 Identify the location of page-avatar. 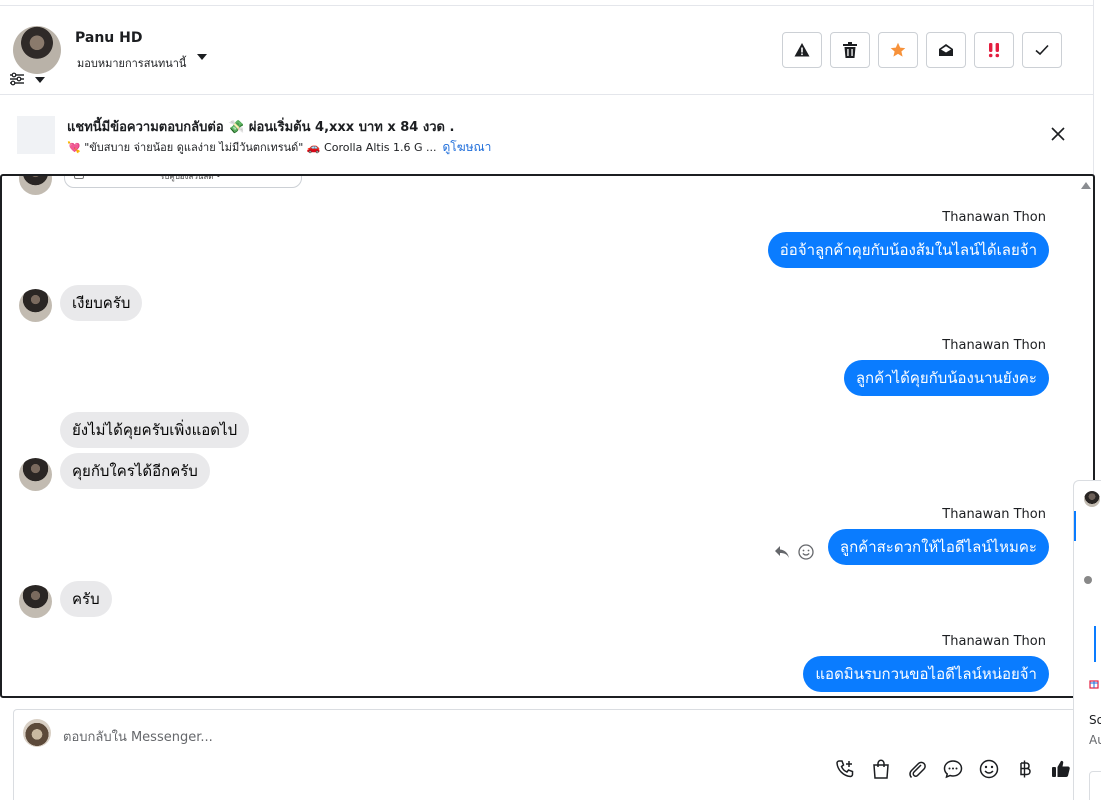
(37, 733).